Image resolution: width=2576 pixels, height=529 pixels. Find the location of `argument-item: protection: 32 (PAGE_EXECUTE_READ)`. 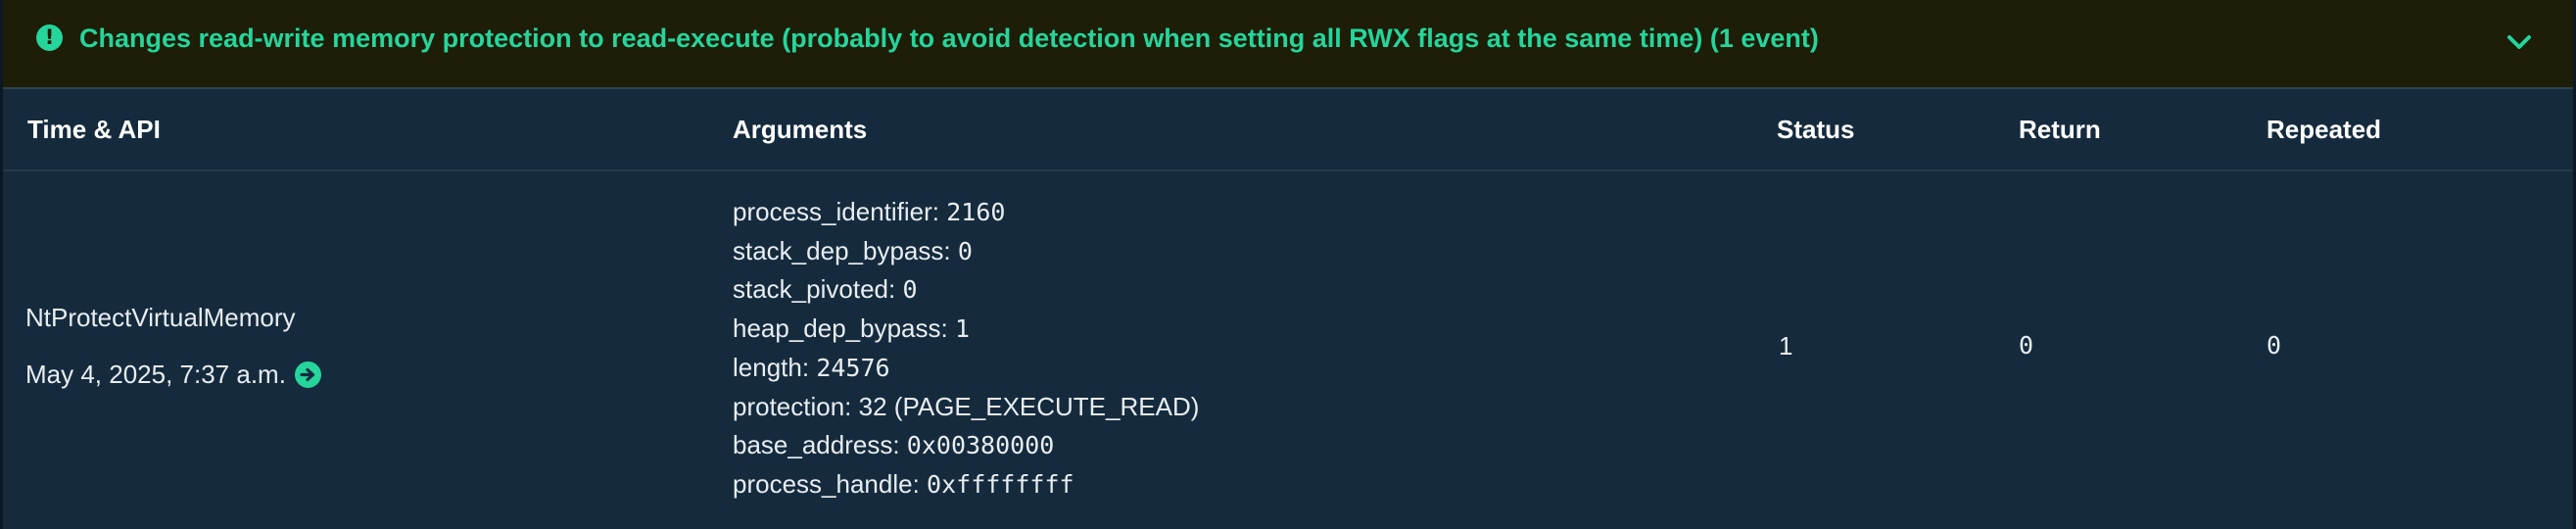

argument-item: protection: 32 (PAGE_EXECUTE_READ) is located at coordinates (966, 407).